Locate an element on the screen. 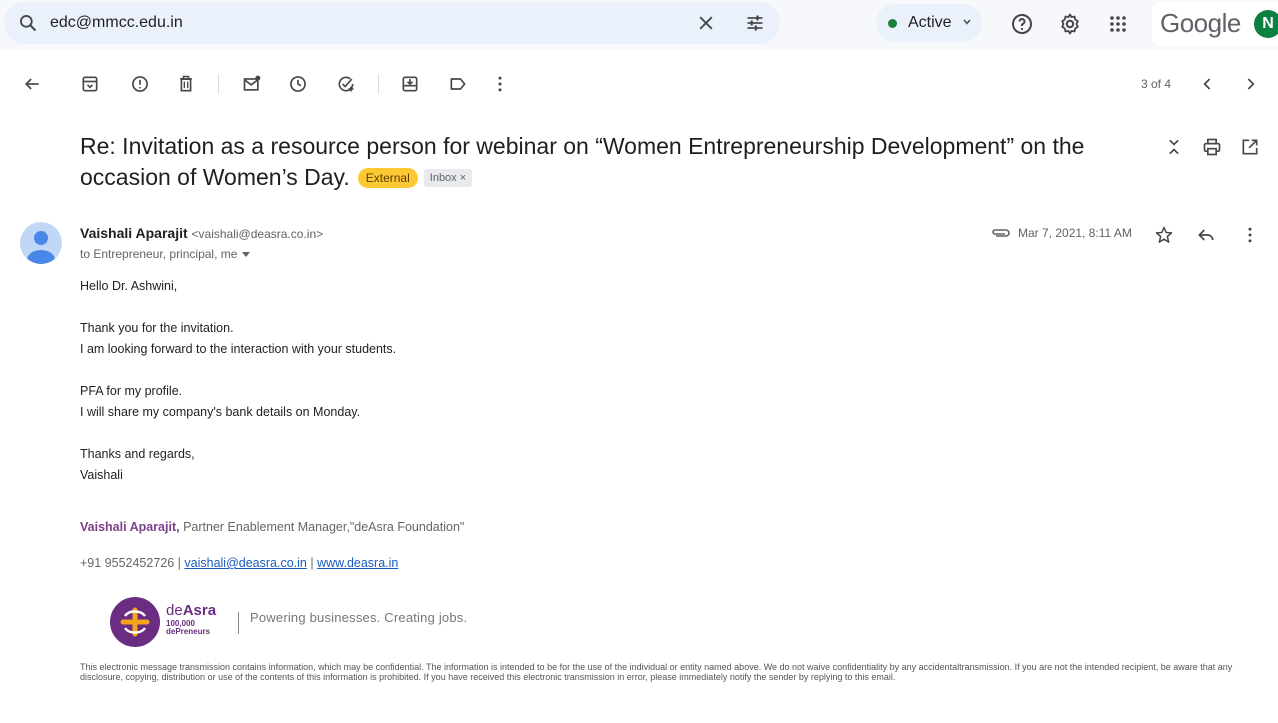 The height and width of the screenshot is (723, 1278). help-icon is located at coordinates (1022, 24).